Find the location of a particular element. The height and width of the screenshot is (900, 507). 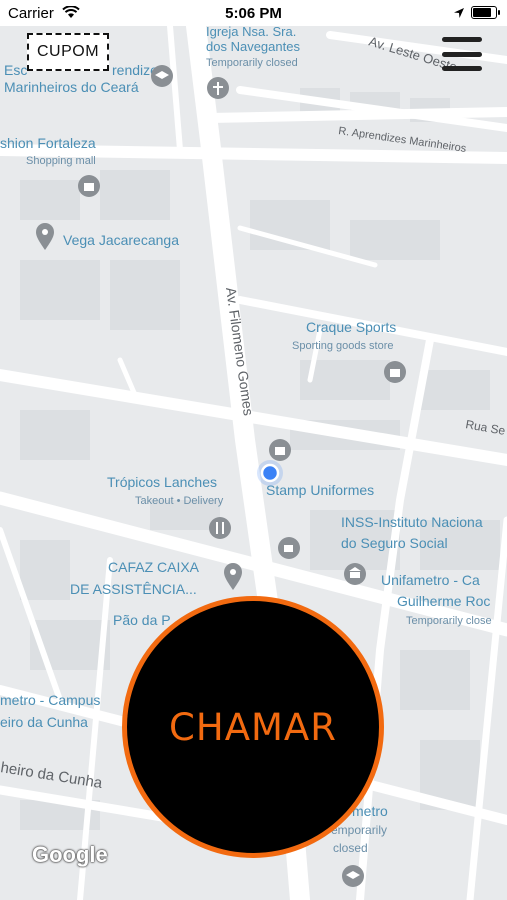

battery-icon is located at coordinates (485, 12).